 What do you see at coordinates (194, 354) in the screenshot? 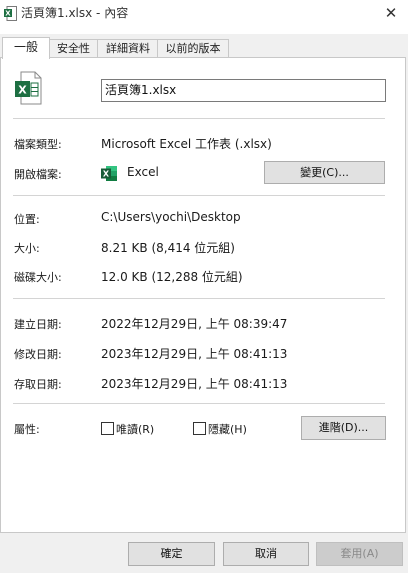
I see `modified-value: 2023年12月29日, 上午 08:41:13` at bounding box center [194, 354].